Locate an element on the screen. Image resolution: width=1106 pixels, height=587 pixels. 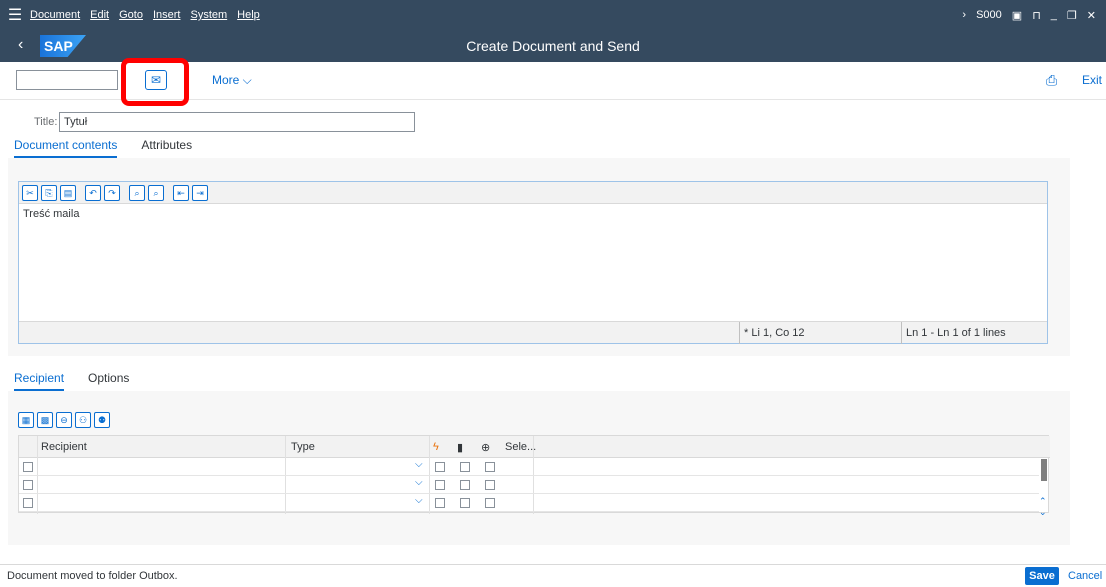
blind-copy-icon: ⊕ is located at coordinates (486, 448).